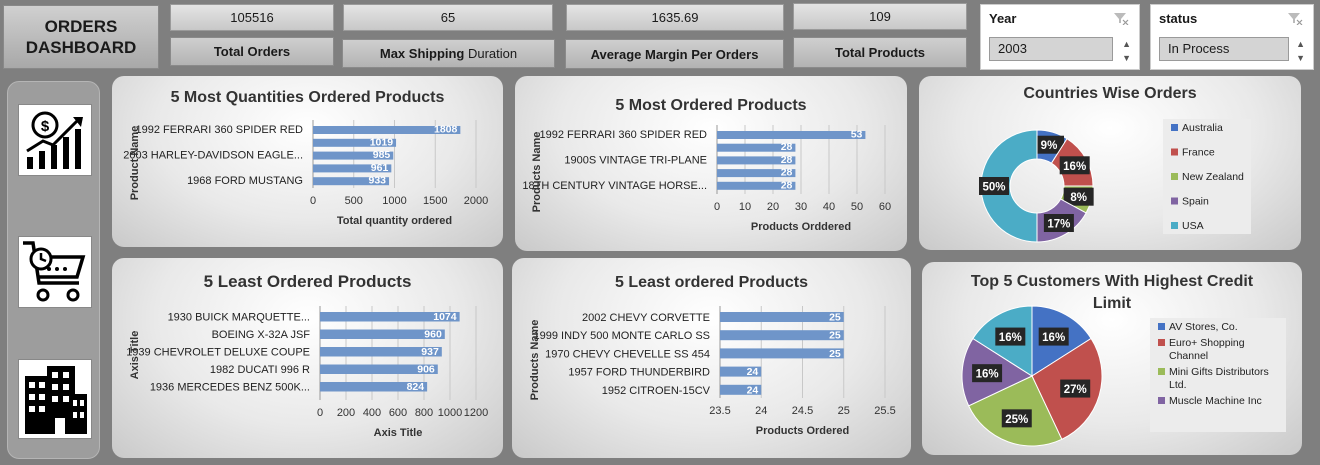 Image resolution: width=1320 pixels, height=465 pixels. What do you see at coordinates (55, 140) in the screenshot?
I see `revenue-chart-icon: $` at bounding box center [55, 140].